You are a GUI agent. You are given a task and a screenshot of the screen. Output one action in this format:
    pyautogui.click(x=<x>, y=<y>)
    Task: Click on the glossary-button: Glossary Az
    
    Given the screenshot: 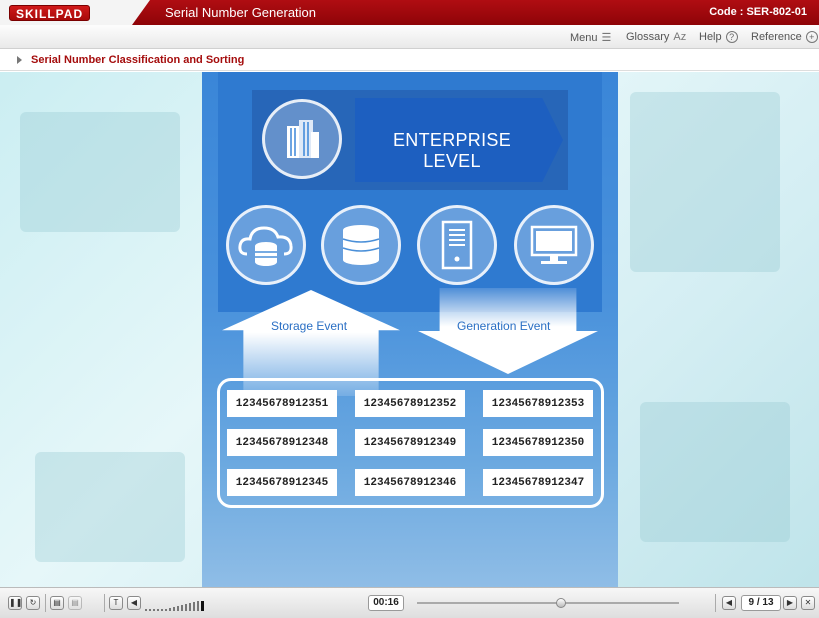 What is the action you would take?
    pyautogui.click(x=656, y=37)
    